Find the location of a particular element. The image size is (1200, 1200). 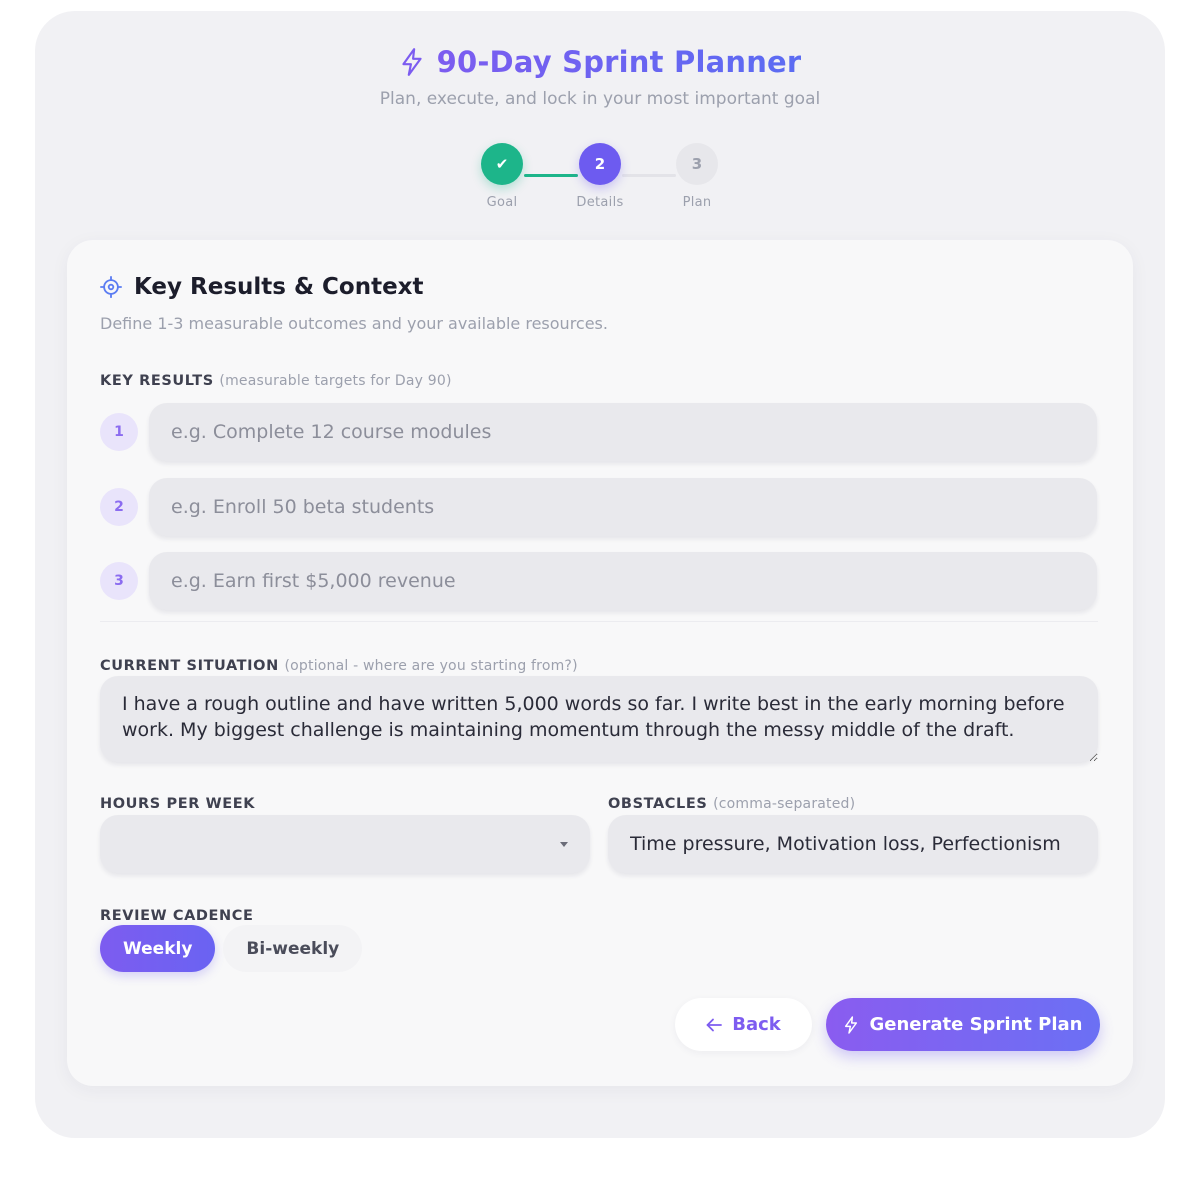

obstacles-label: OBSTACLES (comma-separated) is located at coordinates (732, 804).